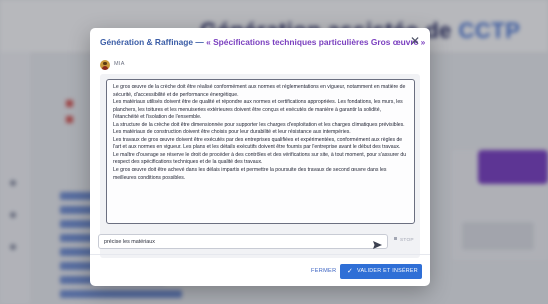 The height and width of the screenshot is (304, 548). What do you see at coordinates (323, 271) in the screenshot?
I see `close-button: FERMER` at bounding box center [323, 271].